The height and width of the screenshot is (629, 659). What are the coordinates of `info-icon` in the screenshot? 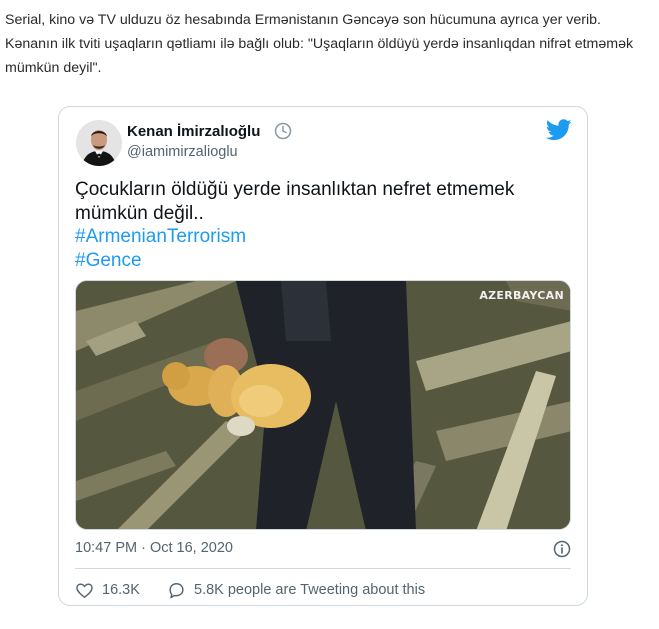 It's located at (562, 549).